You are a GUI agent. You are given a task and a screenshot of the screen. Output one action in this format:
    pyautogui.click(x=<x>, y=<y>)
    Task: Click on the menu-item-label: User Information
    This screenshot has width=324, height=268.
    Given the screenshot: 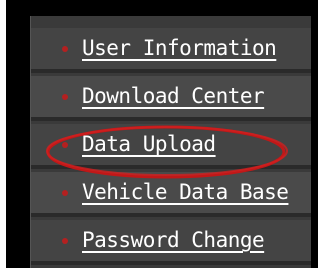 What is the action you would take?
    pyautogui.click(x=179, y=48)
    